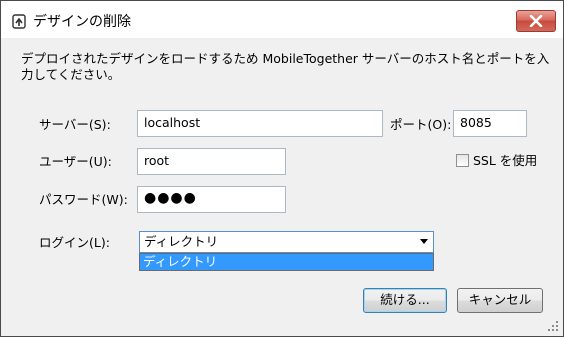 This screenshot has height=337, width=564. What do you see at coordinates (286, 242) in the screenshot?
I see `login-select: ディレクトリ` at bounding box center [286, 242].